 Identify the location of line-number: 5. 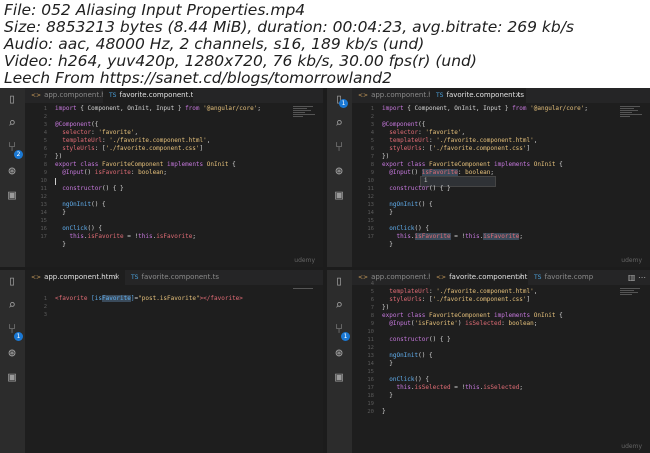
(372, 141).